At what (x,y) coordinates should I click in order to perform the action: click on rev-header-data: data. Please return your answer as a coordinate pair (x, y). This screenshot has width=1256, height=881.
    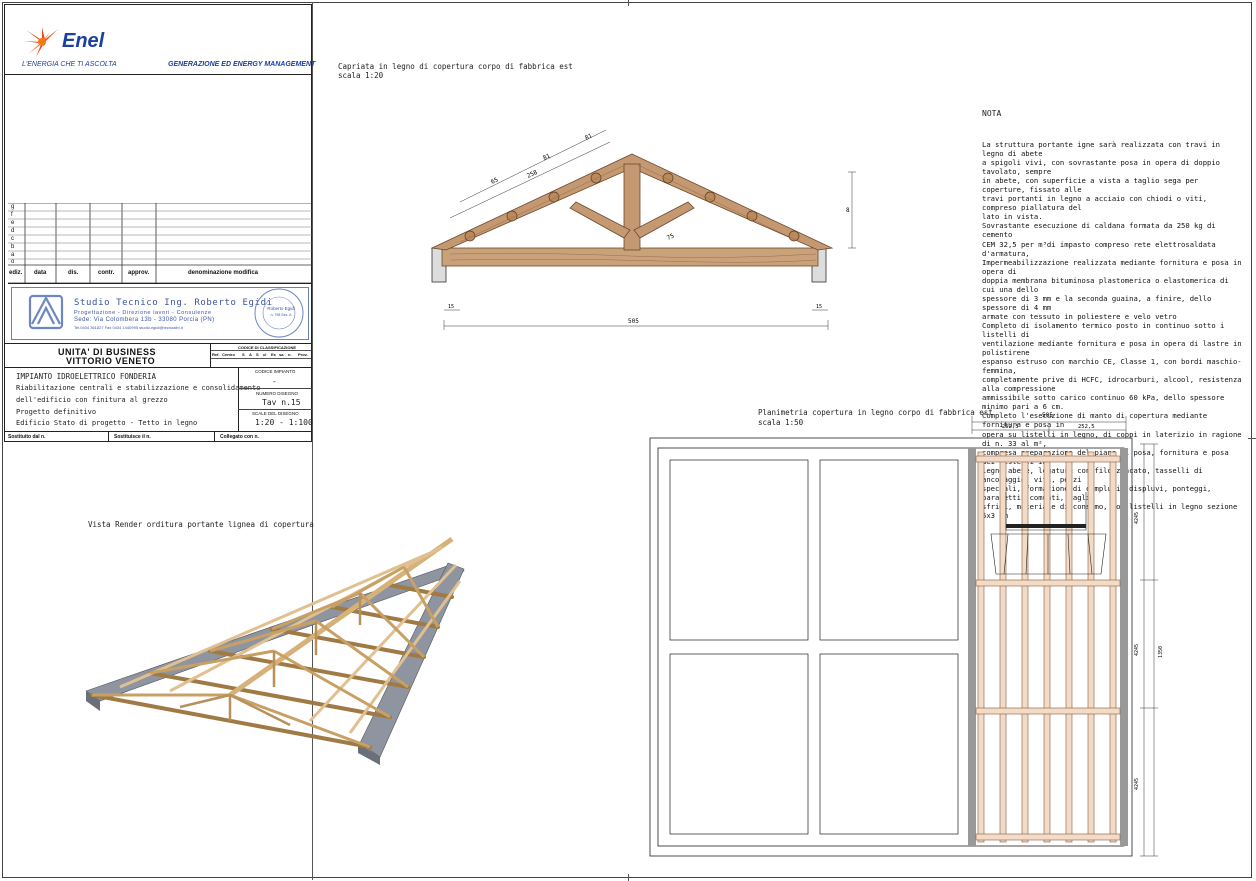
    Looking at the image, I should click on (40, 273).